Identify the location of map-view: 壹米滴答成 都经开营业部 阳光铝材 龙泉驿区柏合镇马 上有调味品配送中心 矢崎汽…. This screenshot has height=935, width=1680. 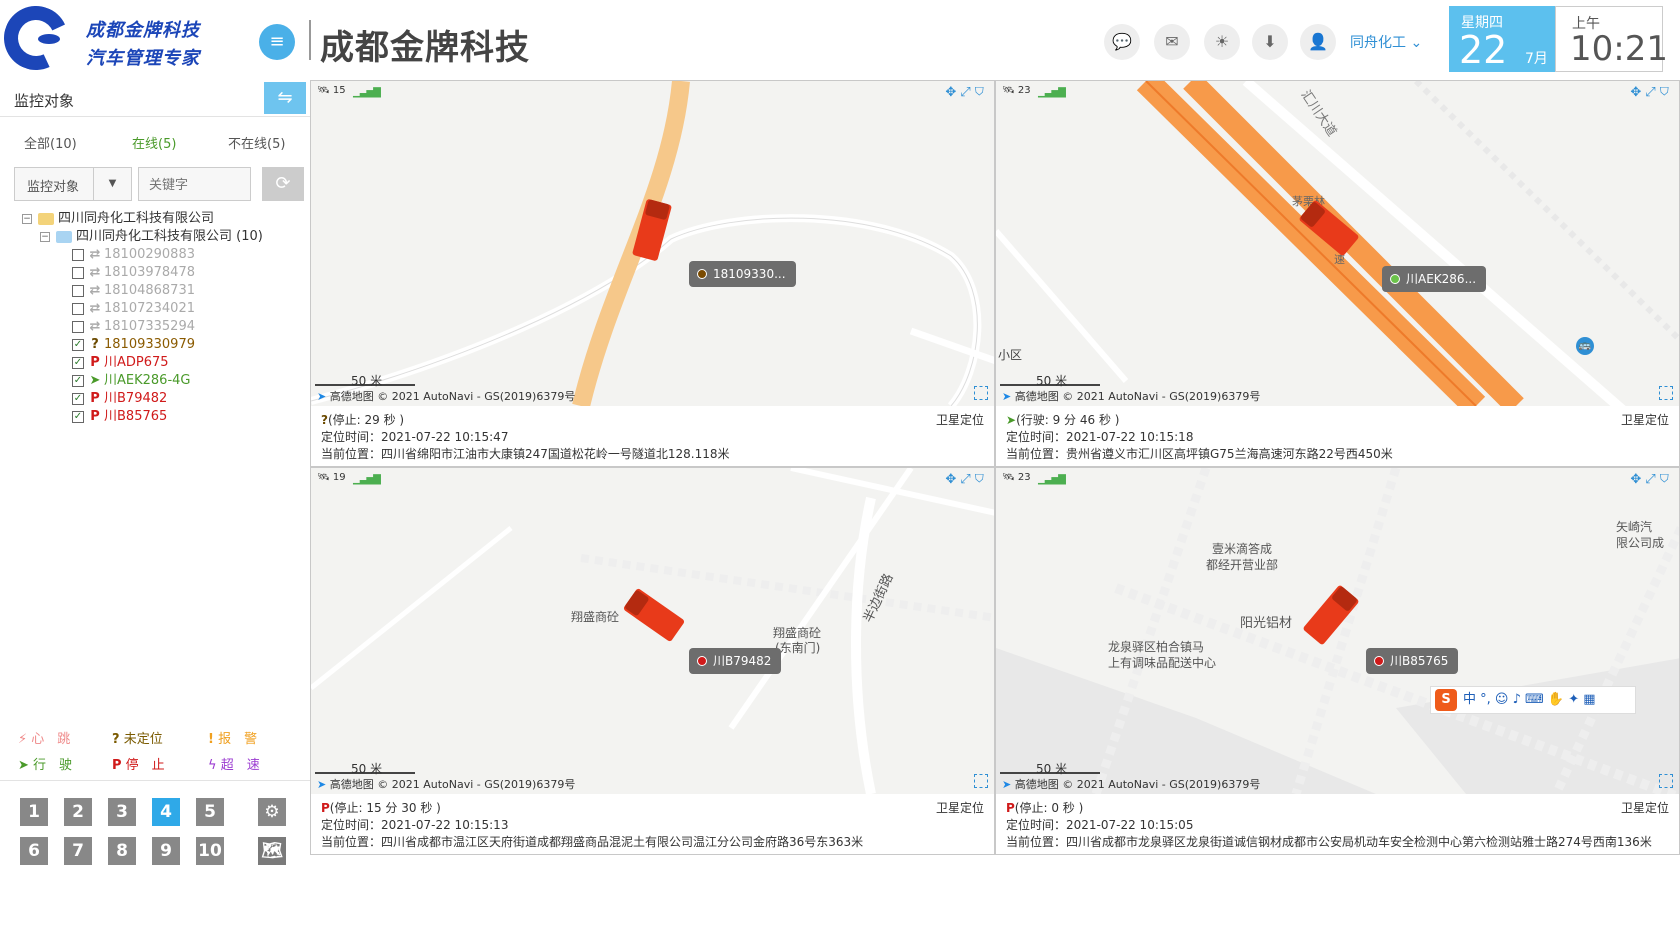
(1337, 631).